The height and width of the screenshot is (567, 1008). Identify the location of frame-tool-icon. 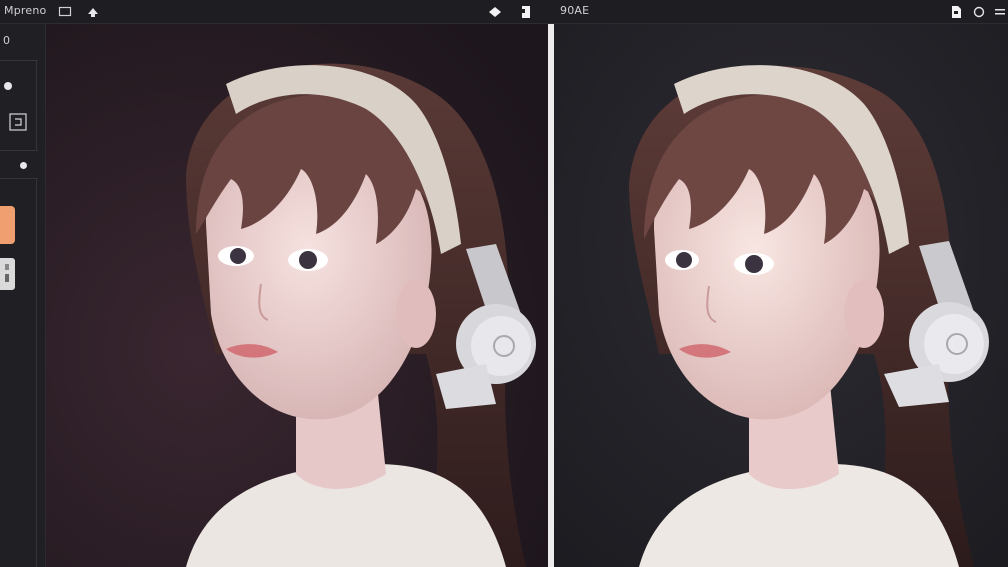
(18, 122).